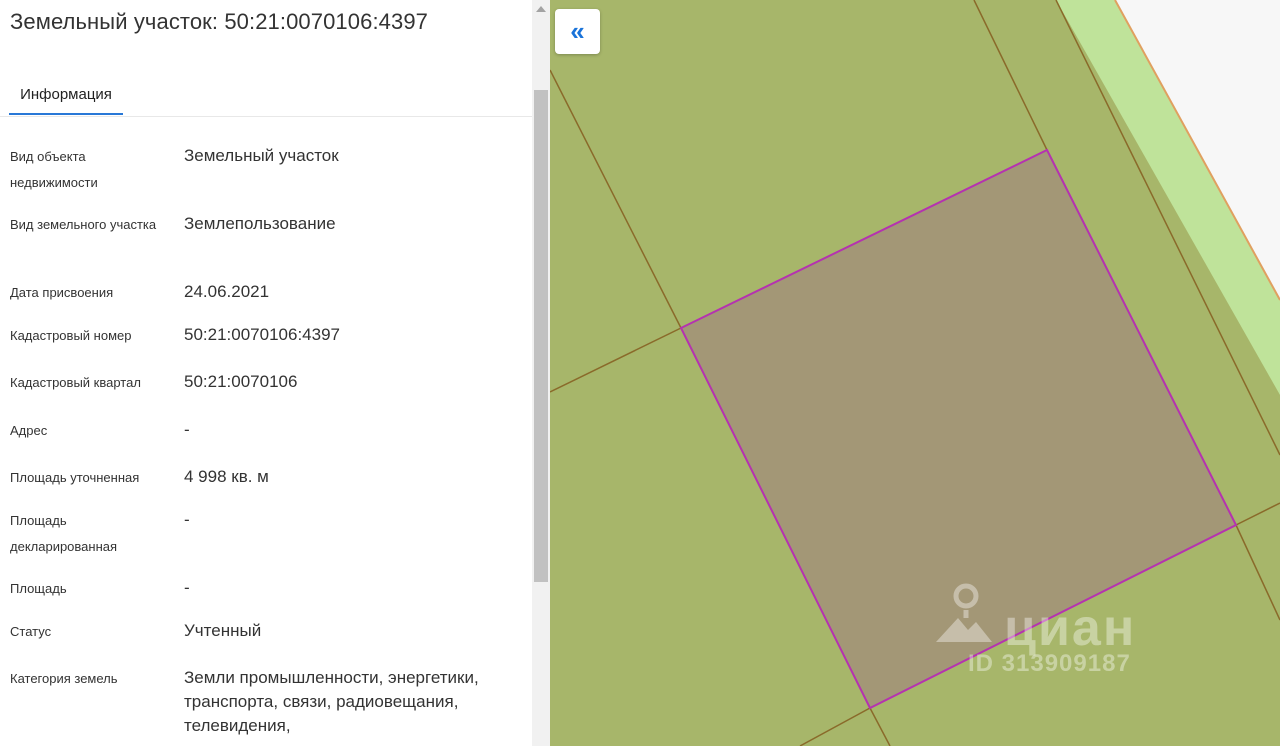  Describe the element at coordinates (266, 94) in the screenshot. I see `tab-bar: Информация` at that location.